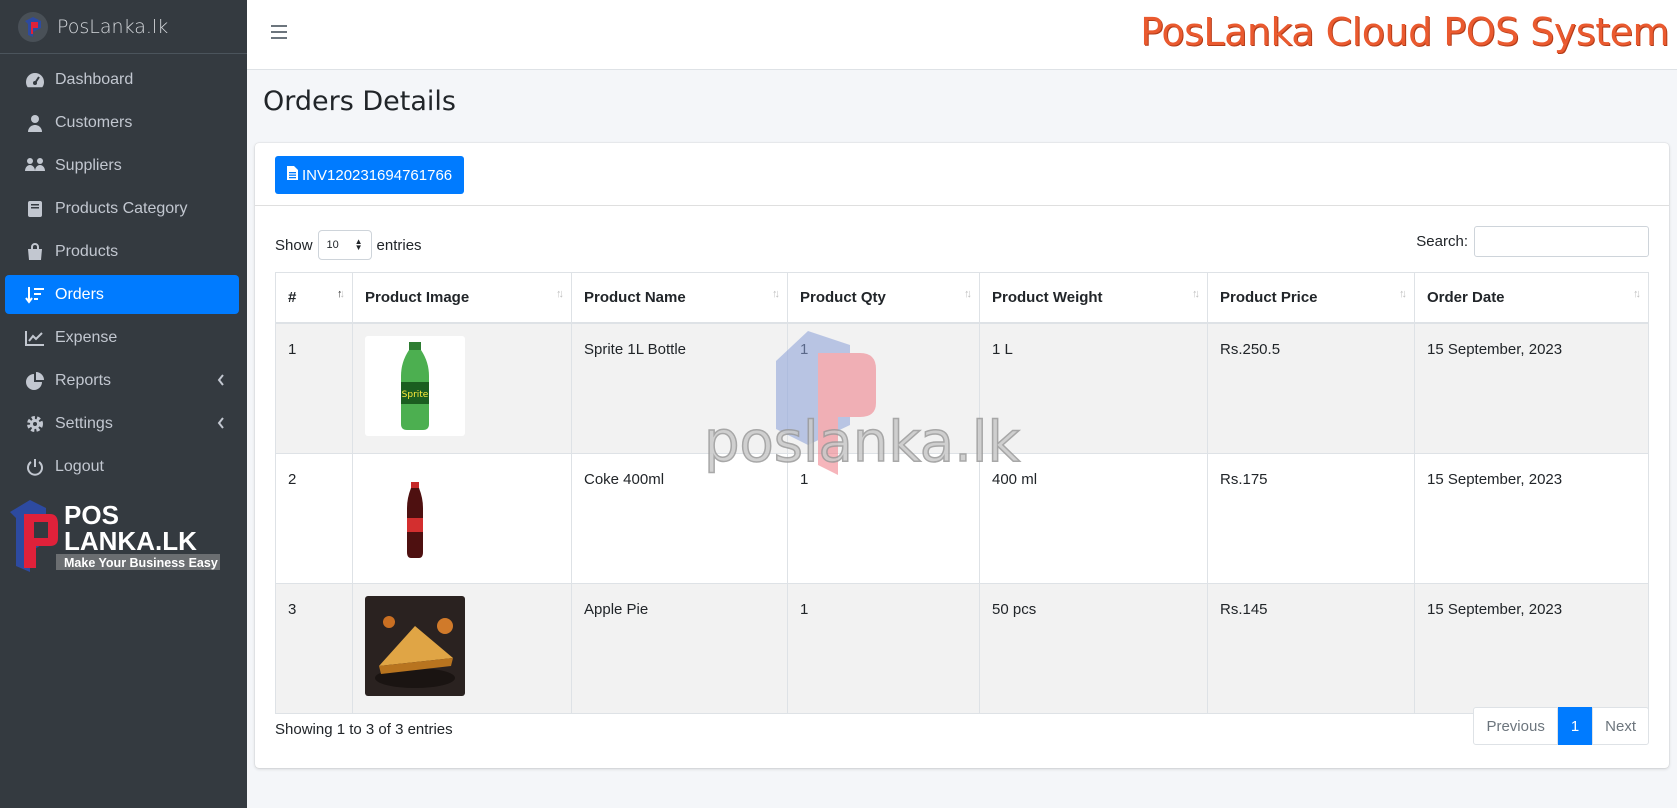  Describe the element at coordinates (314, 648) in the screenshot. I see `cell-number: 3` at that location.